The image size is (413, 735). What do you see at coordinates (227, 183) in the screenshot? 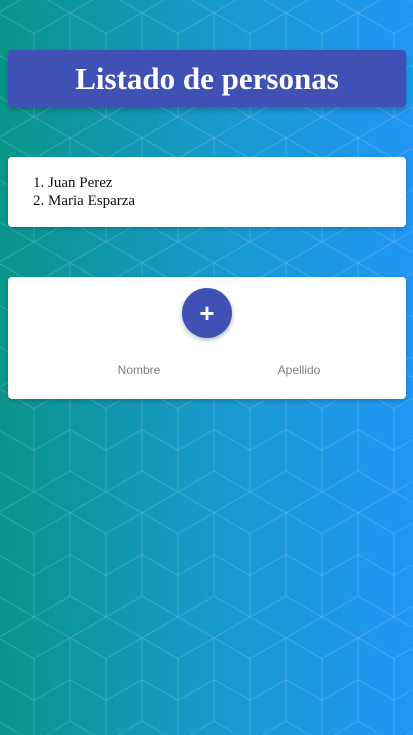
I see `list-item: Juan Perez` at bounding box center [227, 183].